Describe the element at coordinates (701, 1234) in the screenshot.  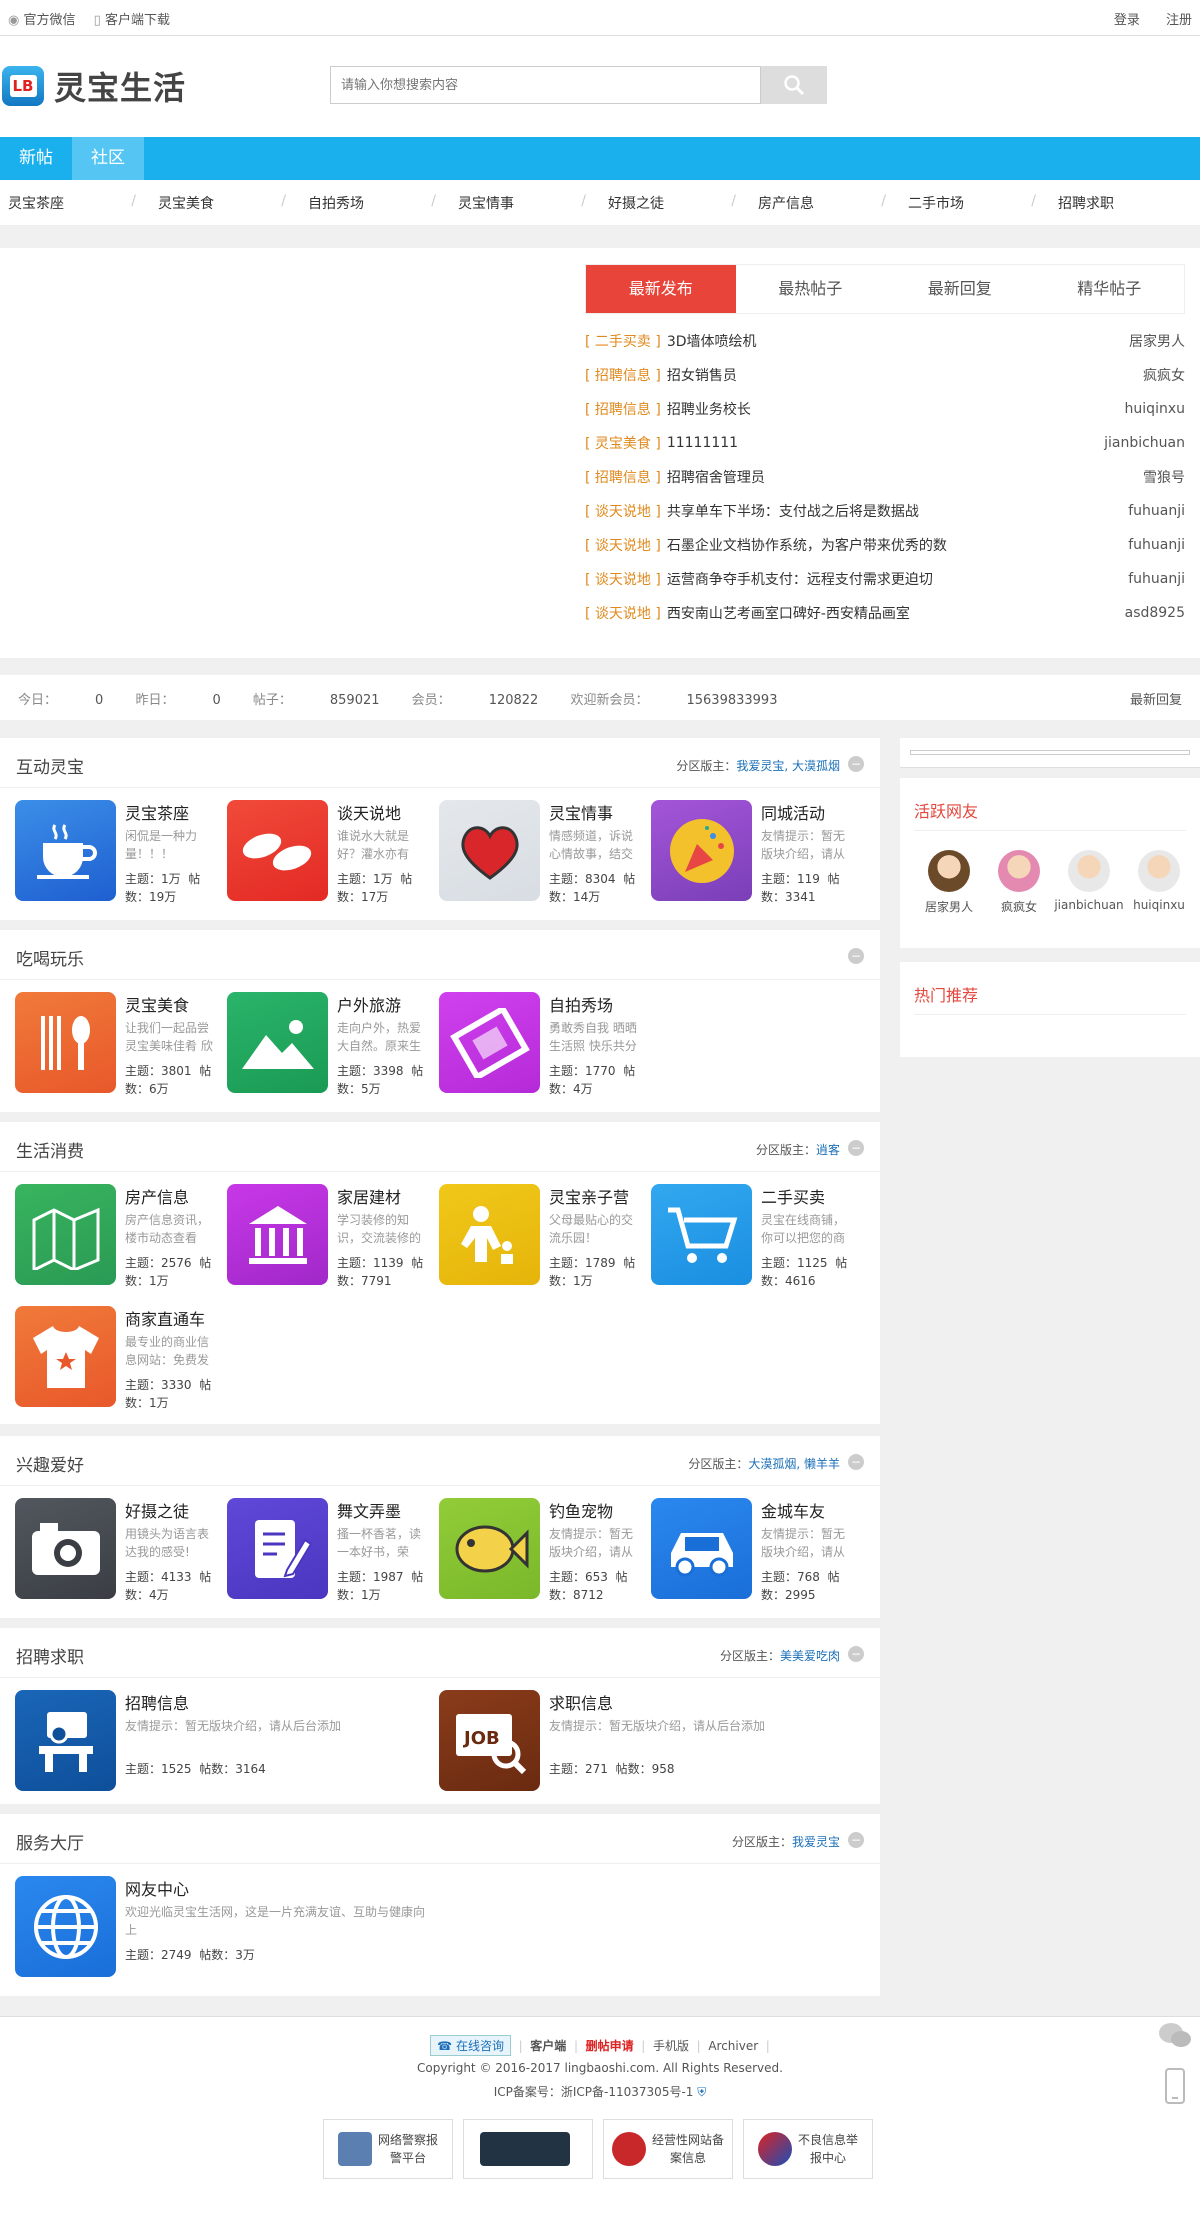
I see `cart-icon` at that location.